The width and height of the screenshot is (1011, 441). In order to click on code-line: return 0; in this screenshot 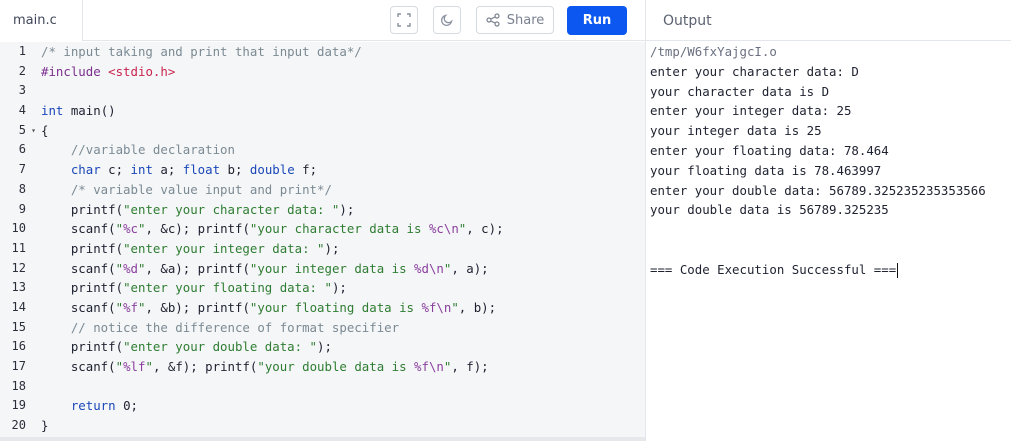, I will do `click(341, 406)`.